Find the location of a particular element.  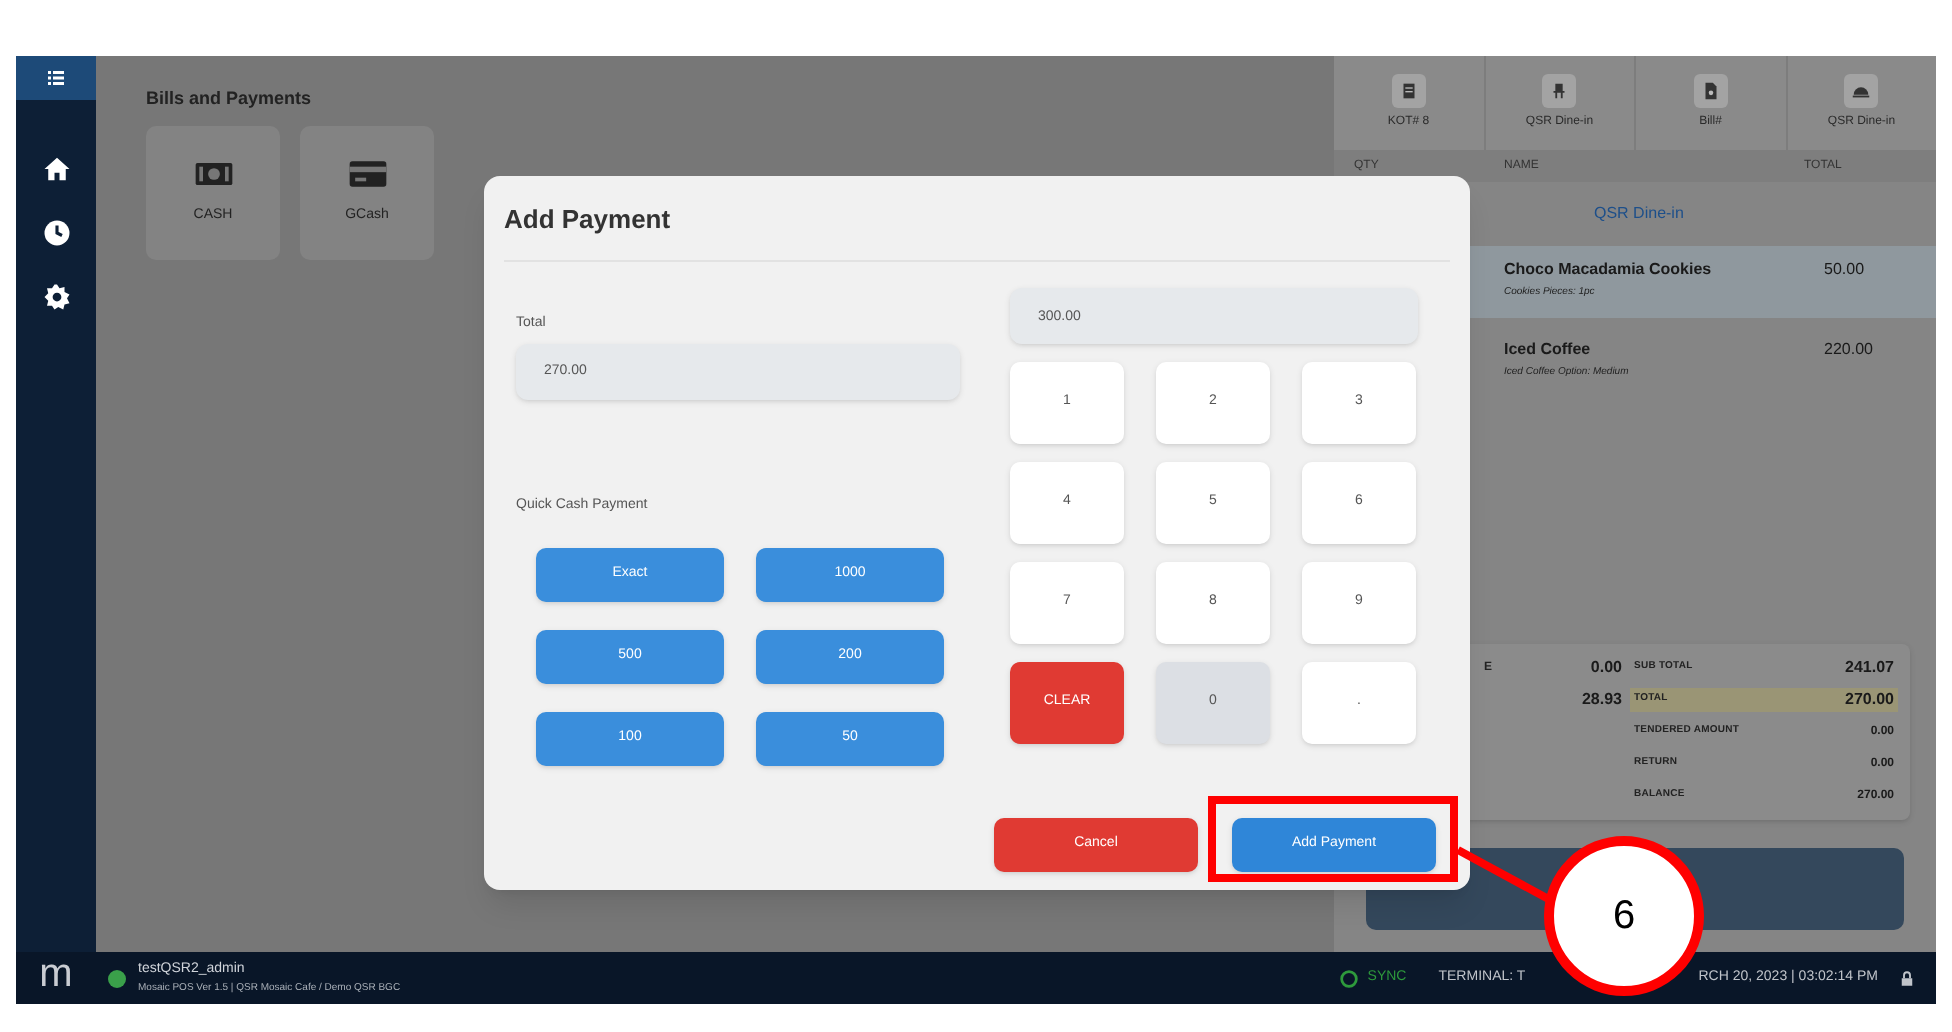

chair-icon is located at coordinates (1559, 91).